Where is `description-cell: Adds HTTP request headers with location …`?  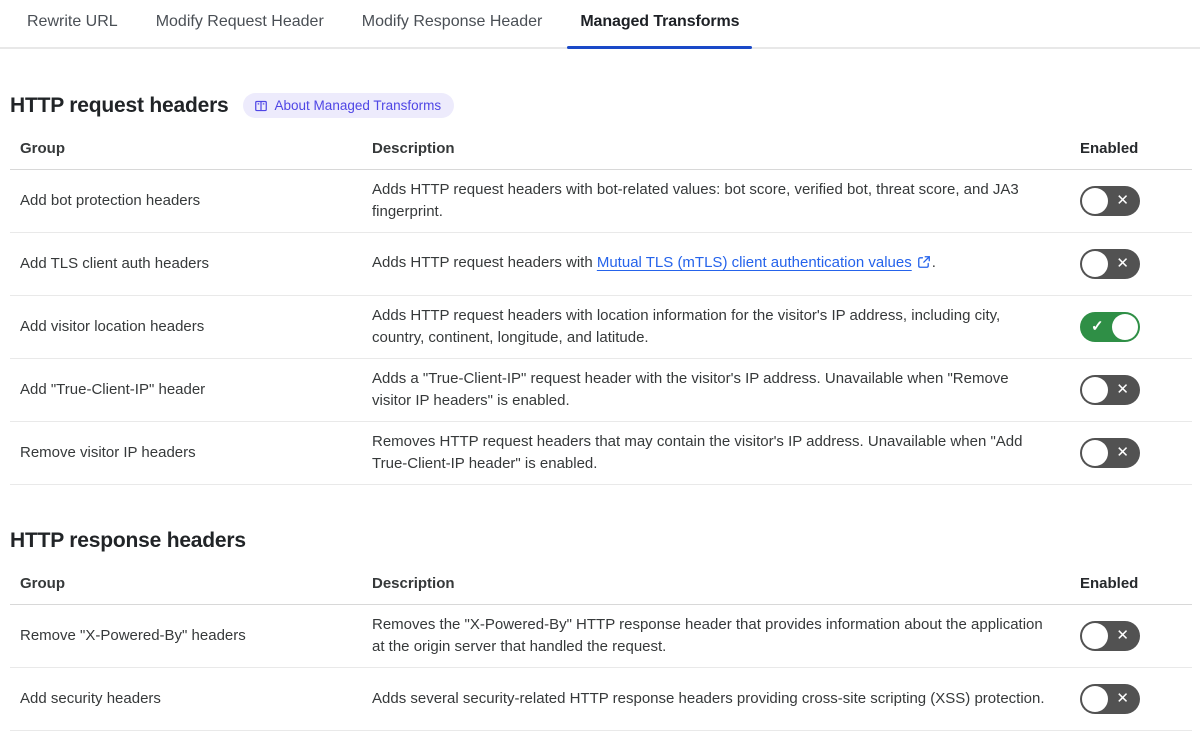 description-cell: Adds HTTP request headers with location … is located at coordinates (686, 326).